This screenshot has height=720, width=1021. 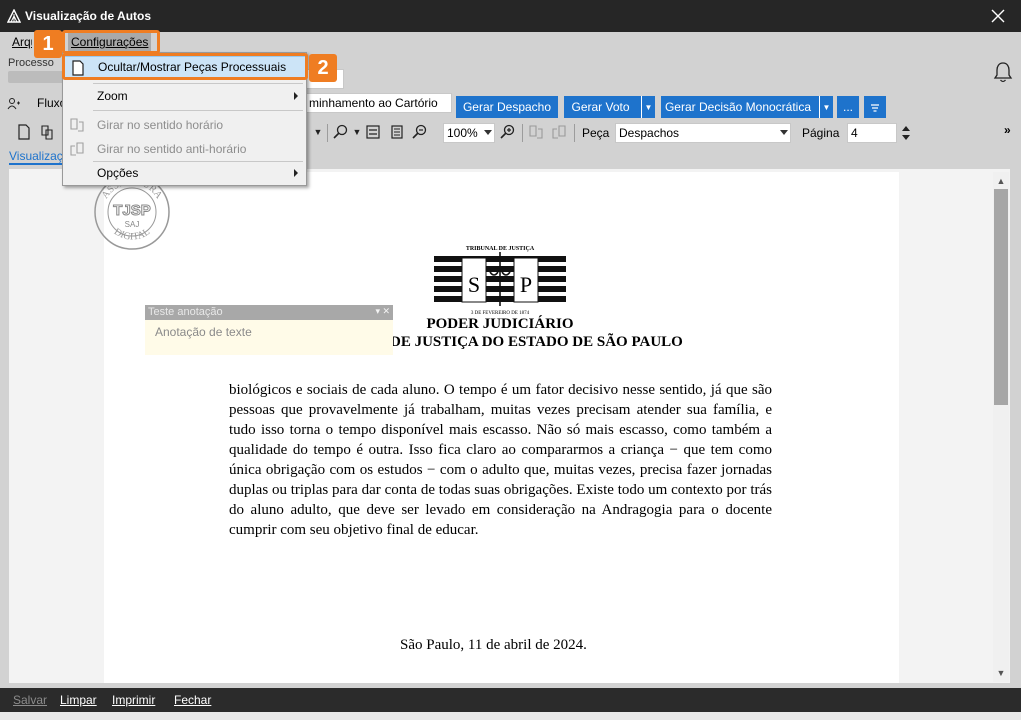 I want to click on close-window-button, so click(x=998, y=16).